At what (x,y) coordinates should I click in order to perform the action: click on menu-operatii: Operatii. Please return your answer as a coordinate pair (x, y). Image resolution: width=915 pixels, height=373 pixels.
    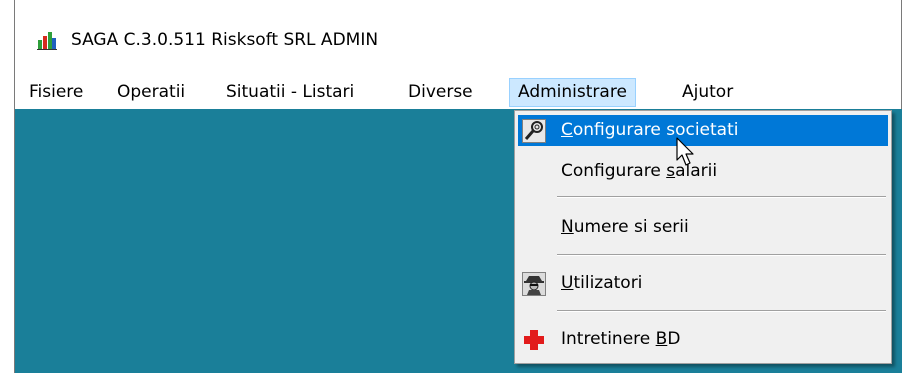
    Looking at the image, I should click on (151, 92).